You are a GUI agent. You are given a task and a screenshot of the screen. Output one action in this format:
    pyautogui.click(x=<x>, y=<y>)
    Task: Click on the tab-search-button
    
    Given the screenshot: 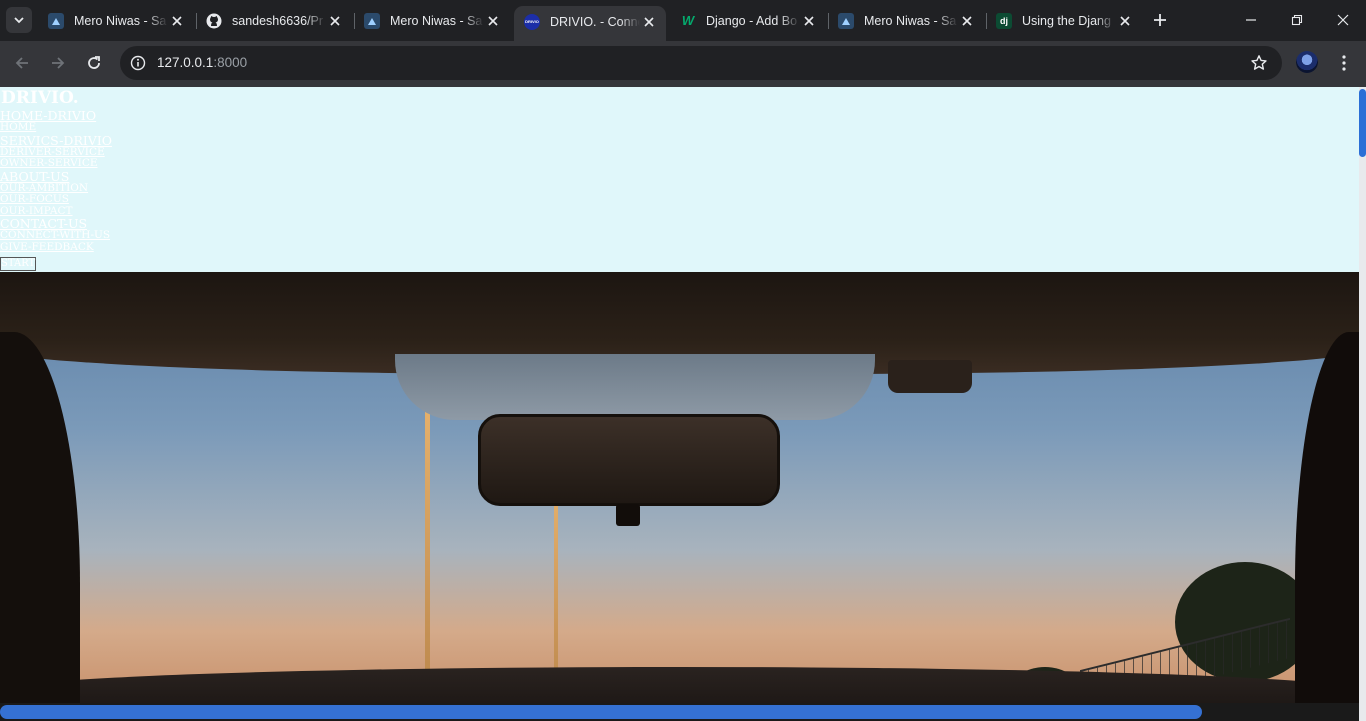 What is the action you would take?
    pyautogui.click(x=19, y=20)
    